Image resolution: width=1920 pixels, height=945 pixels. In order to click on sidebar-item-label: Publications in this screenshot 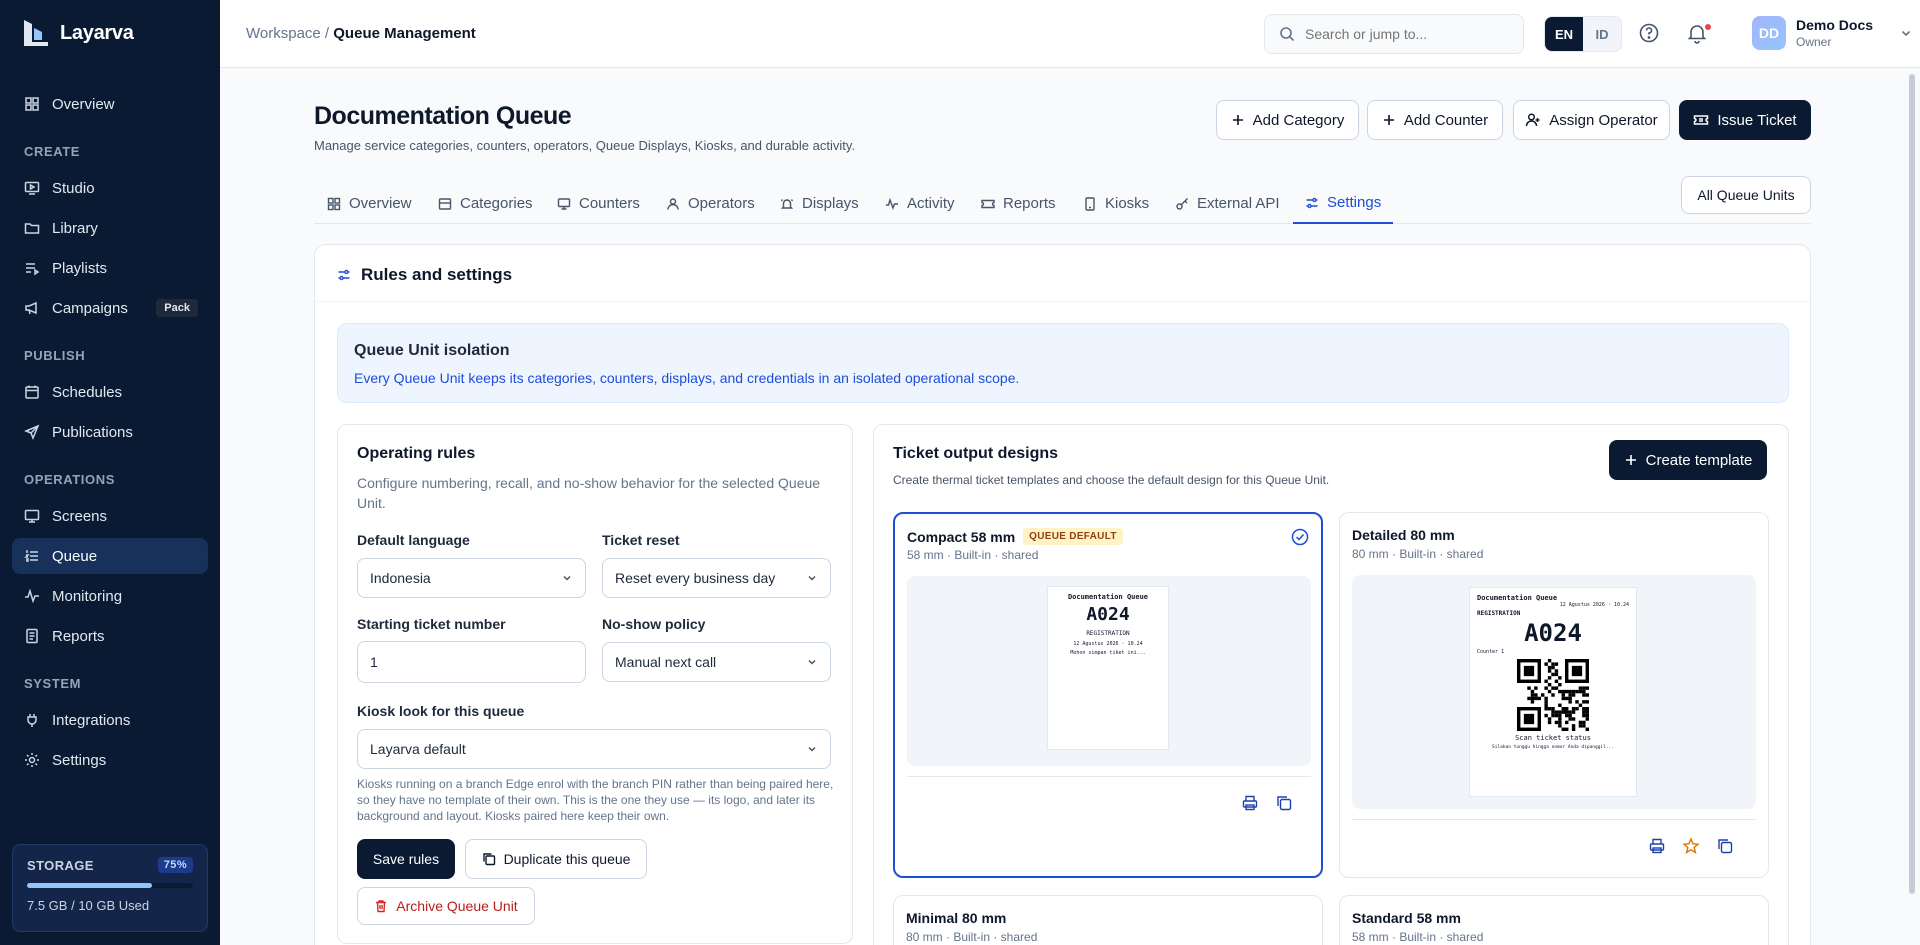, I will do `click(92, 432)`.